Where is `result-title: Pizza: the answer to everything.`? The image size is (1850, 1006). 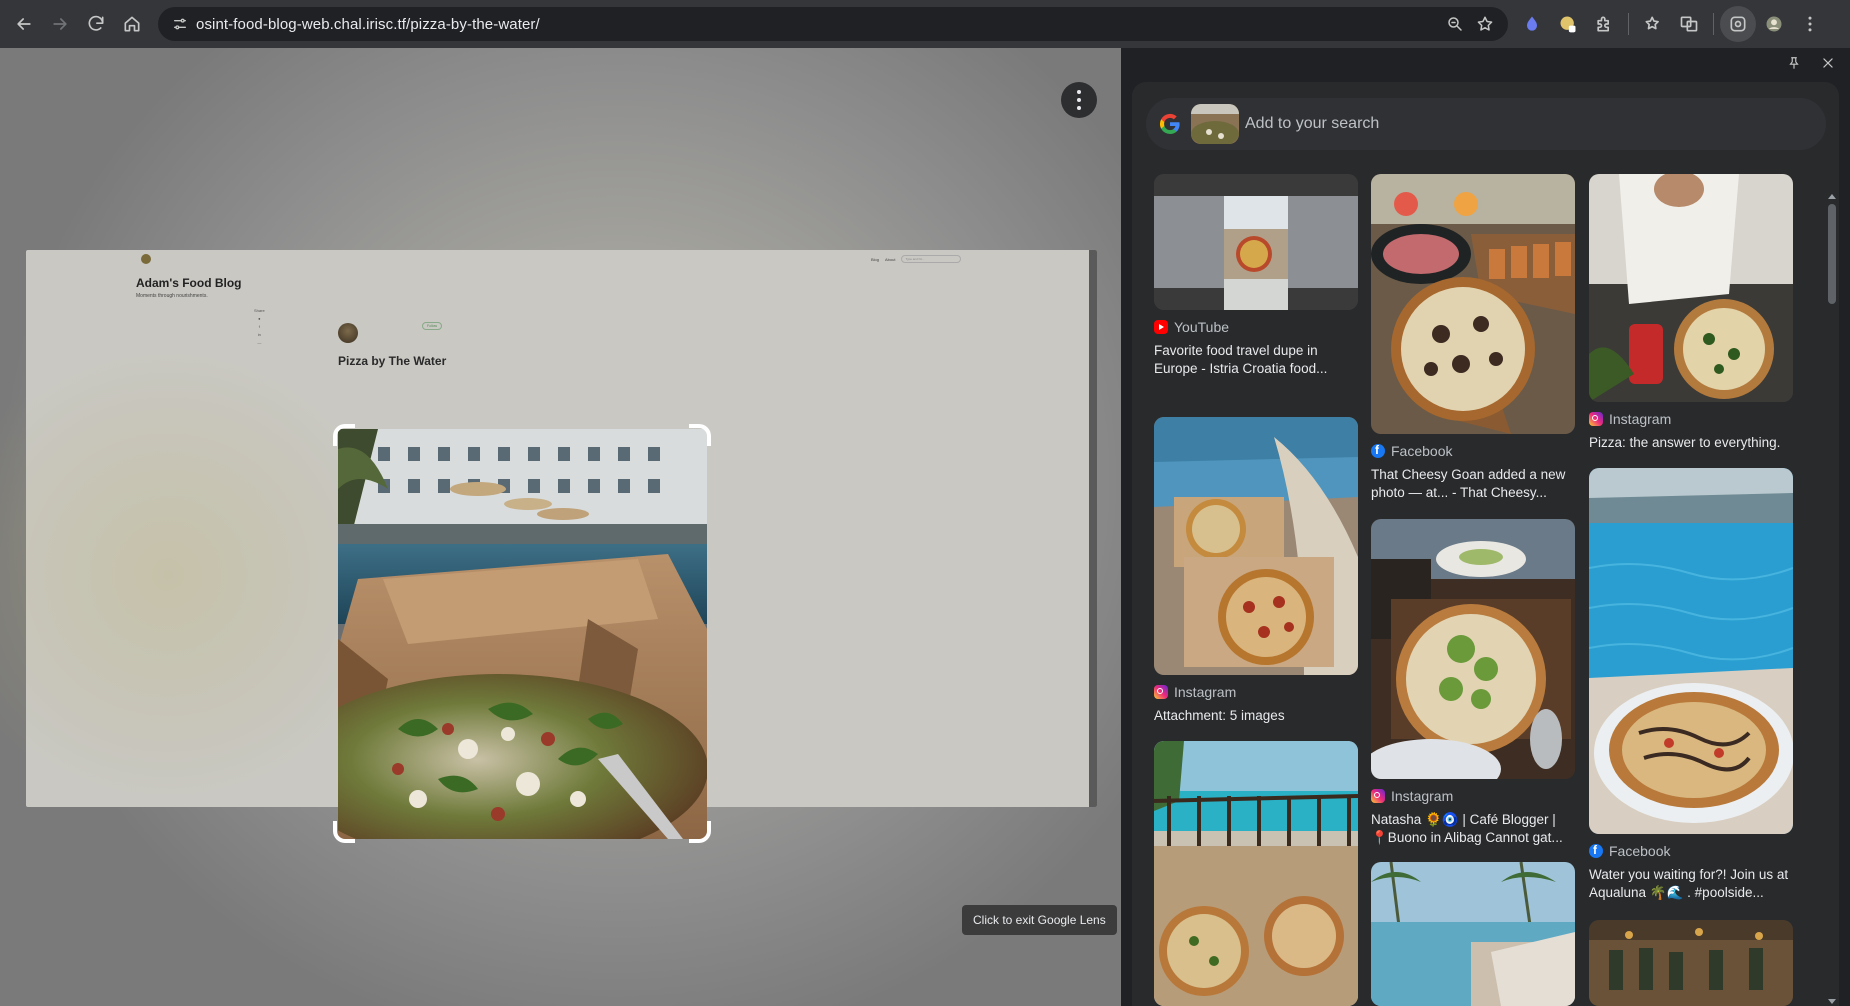
result-title: Pizza: the answer to everything. is located at coordinates (1691, 443).